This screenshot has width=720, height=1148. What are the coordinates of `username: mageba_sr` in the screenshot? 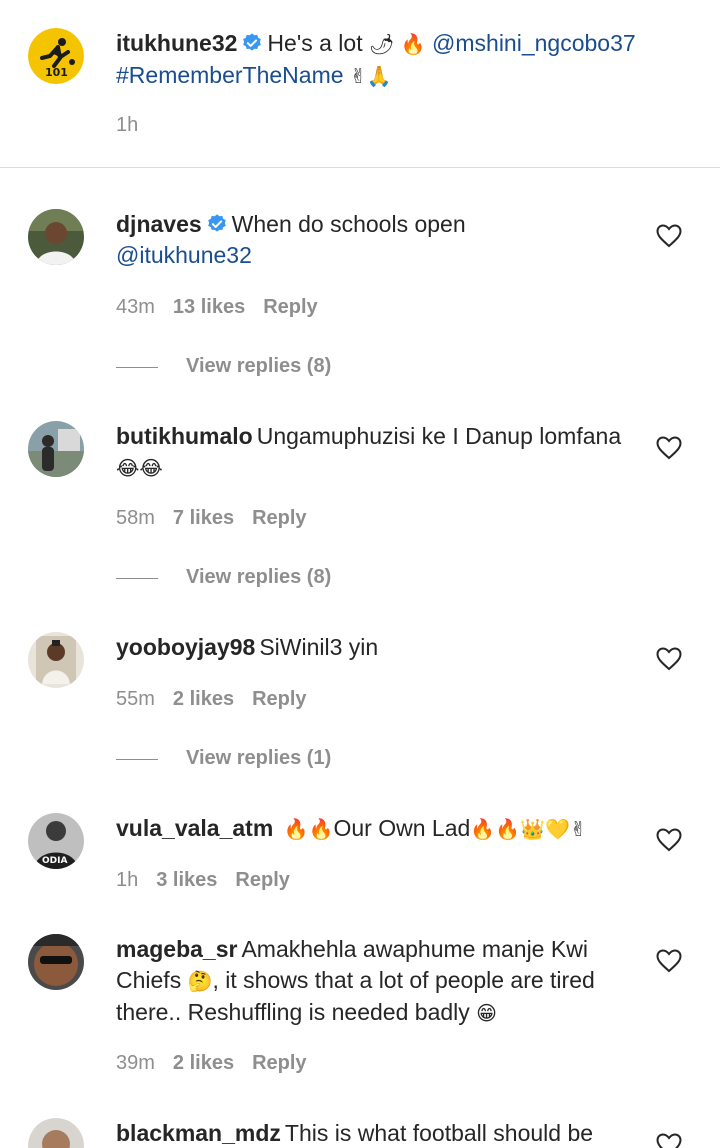 It's located at (176, 949).